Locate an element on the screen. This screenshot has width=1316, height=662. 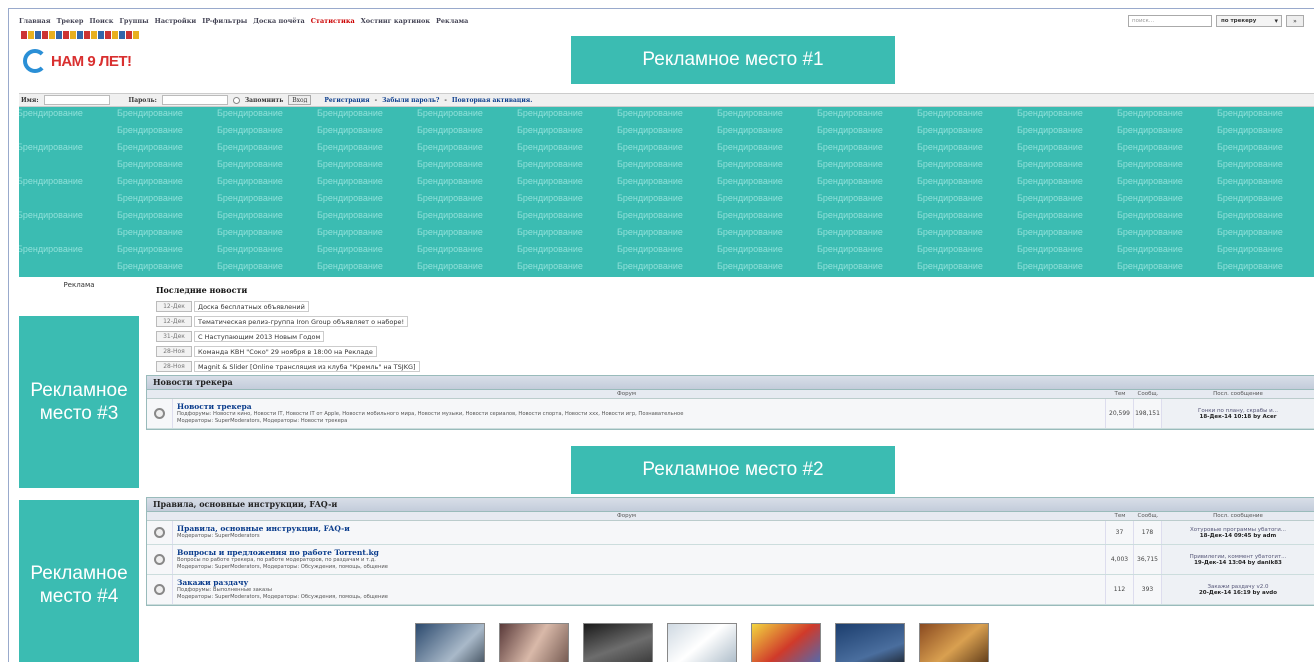
news-link: Доска бесплатных объявлений is located at coordinates (251, 306).